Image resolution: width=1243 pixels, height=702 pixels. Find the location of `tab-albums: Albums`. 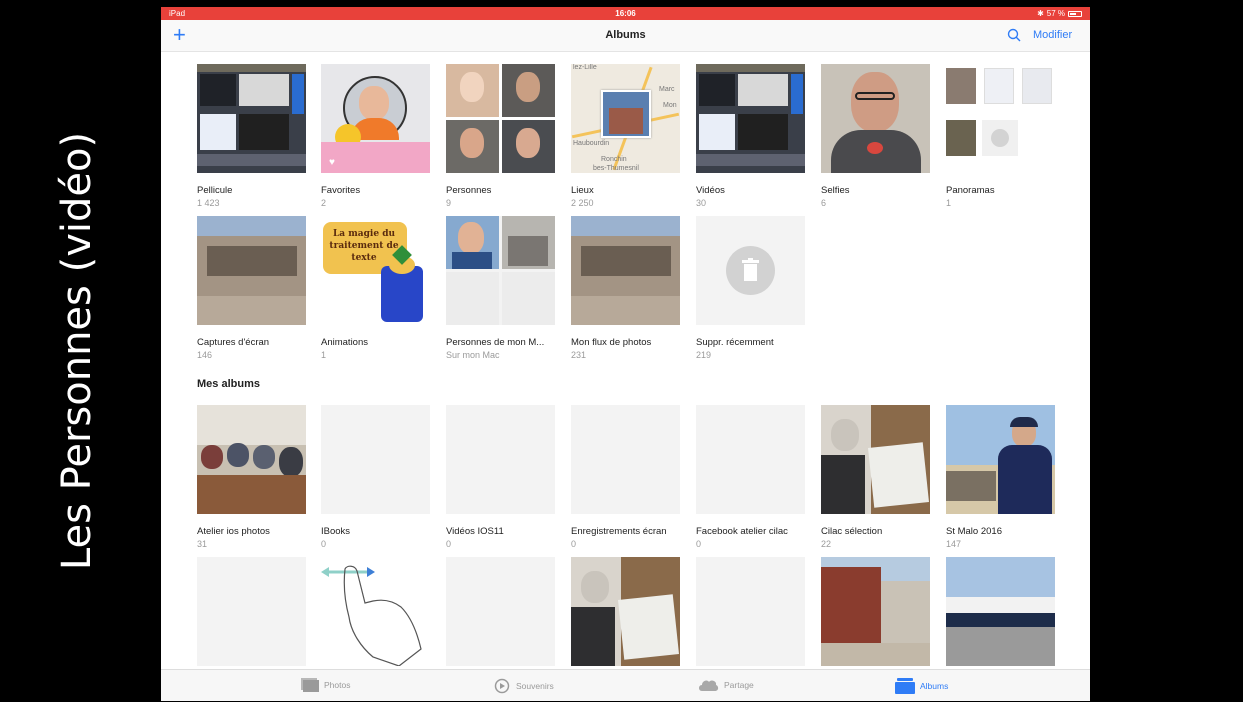

tab-albums: Albums is located at coordinates (921, 686).